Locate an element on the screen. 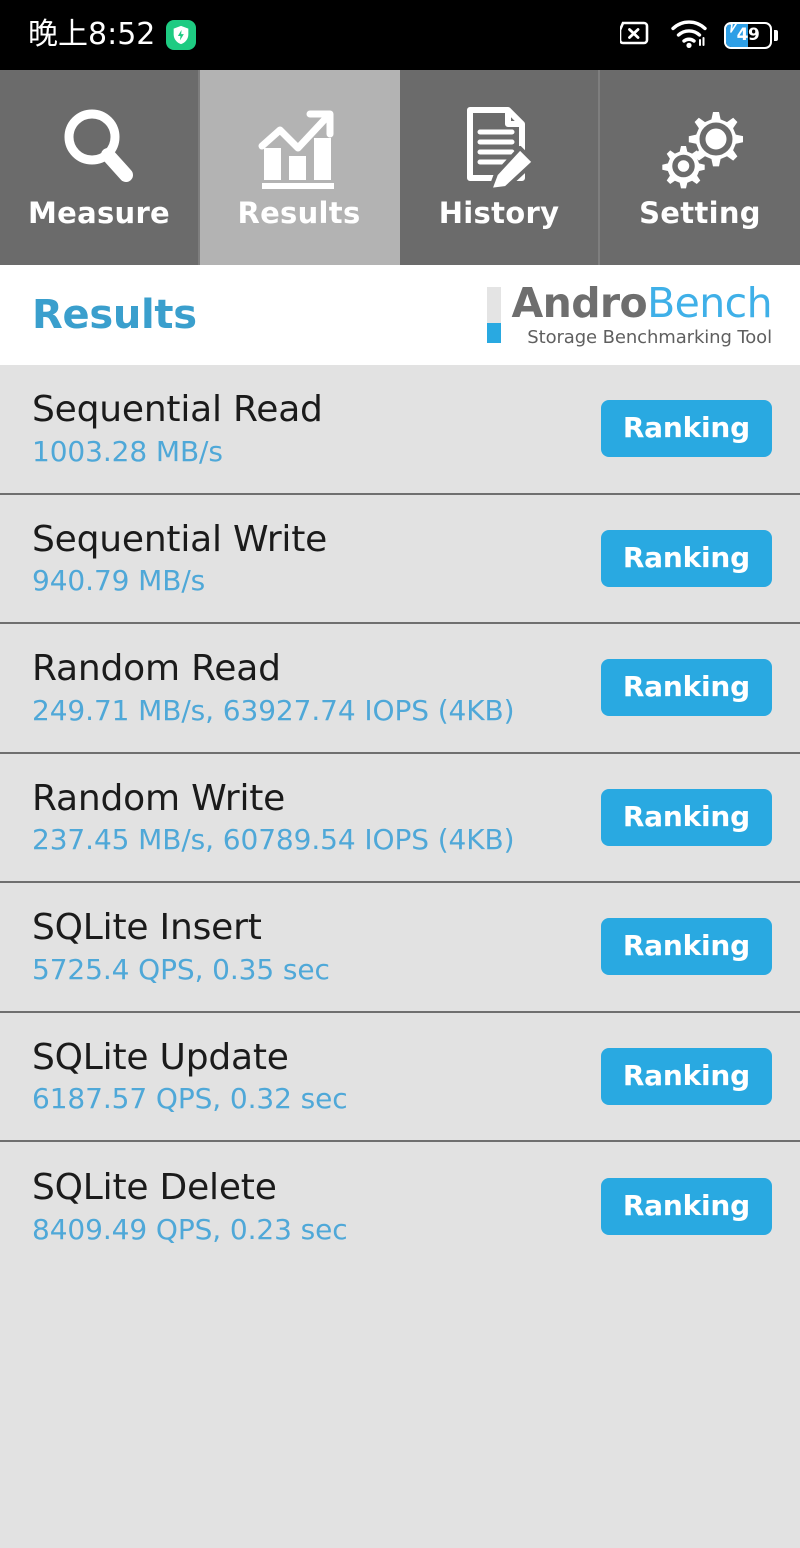 The width and height of the screenshot is (800, 1548). document-pen-icon is located at coordinates (499, 147).